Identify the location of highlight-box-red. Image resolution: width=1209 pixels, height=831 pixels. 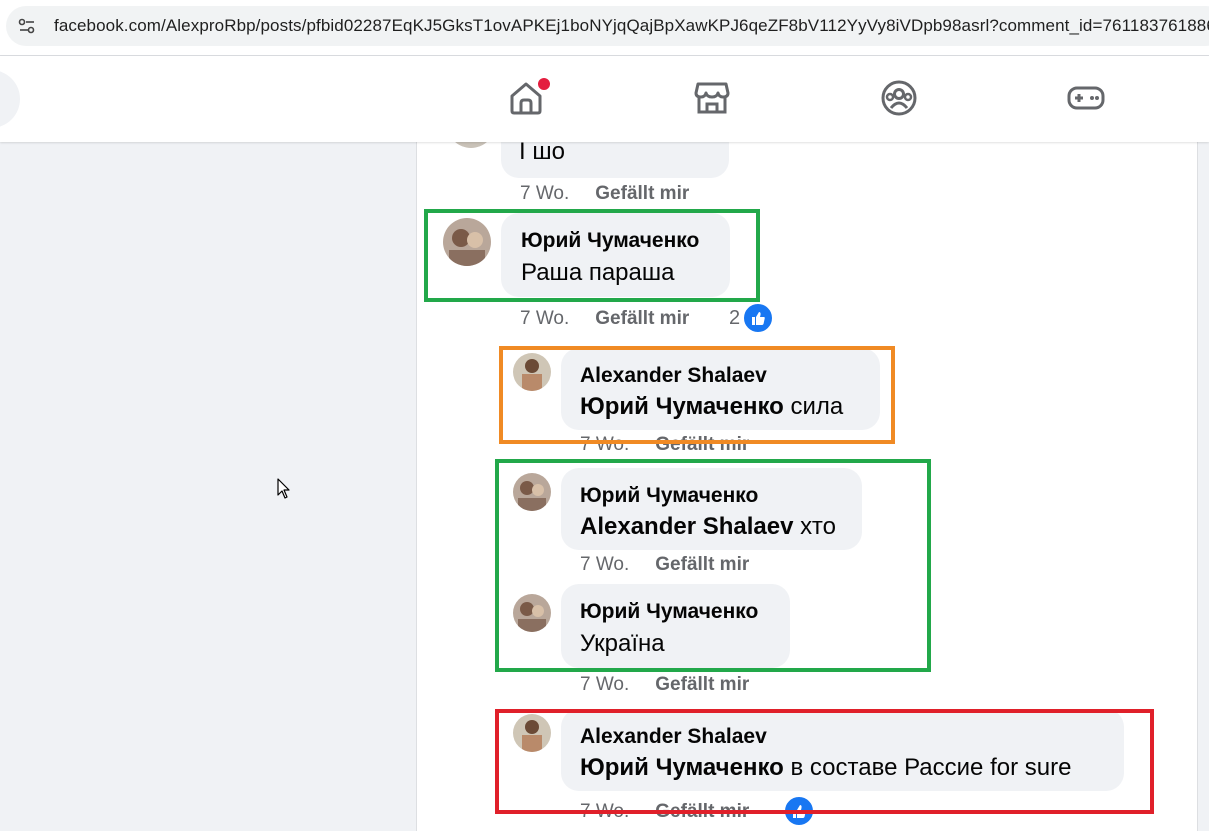
(824, 761).